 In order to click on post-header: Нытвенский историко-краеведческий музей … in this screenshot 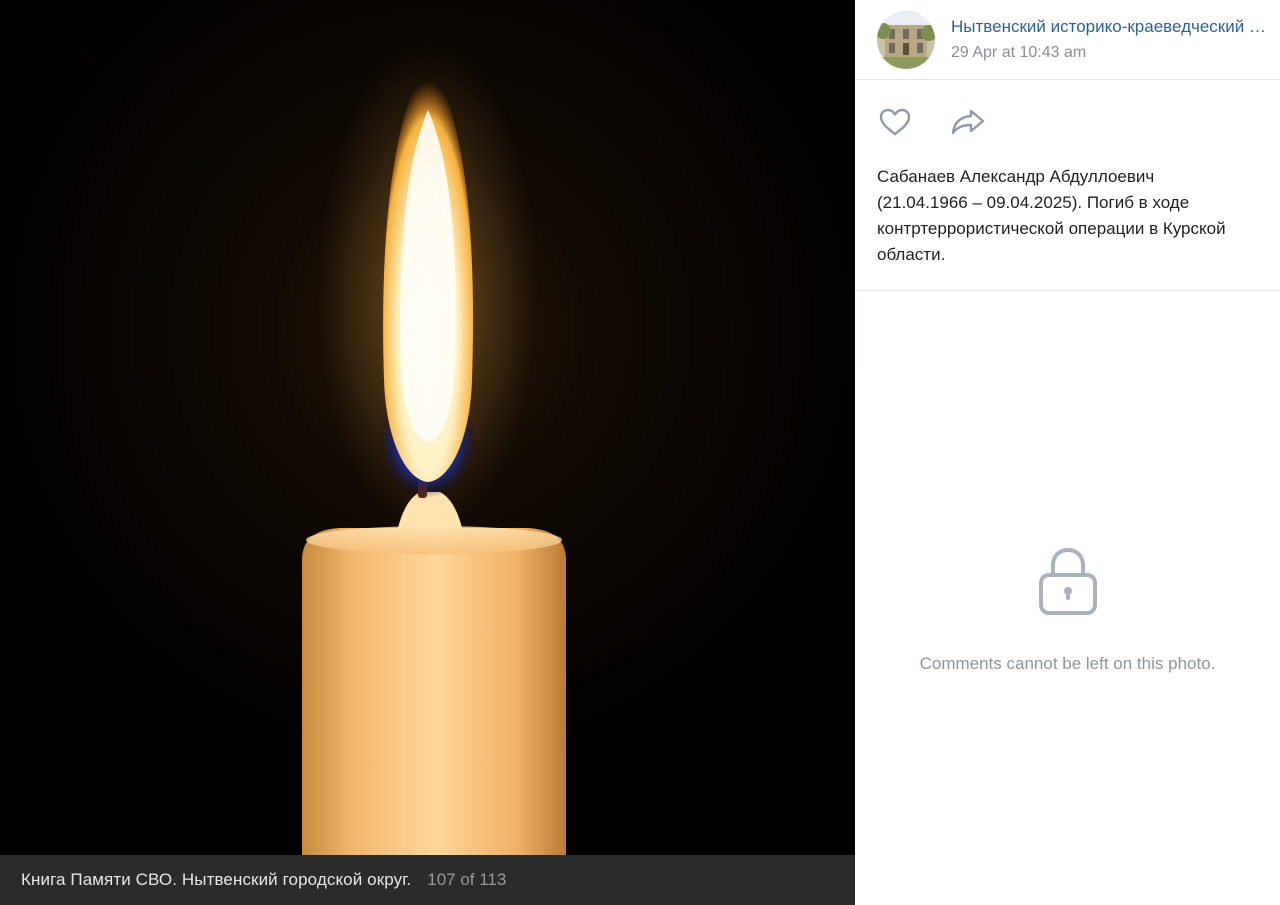, I will do `click(1067, 40)`.